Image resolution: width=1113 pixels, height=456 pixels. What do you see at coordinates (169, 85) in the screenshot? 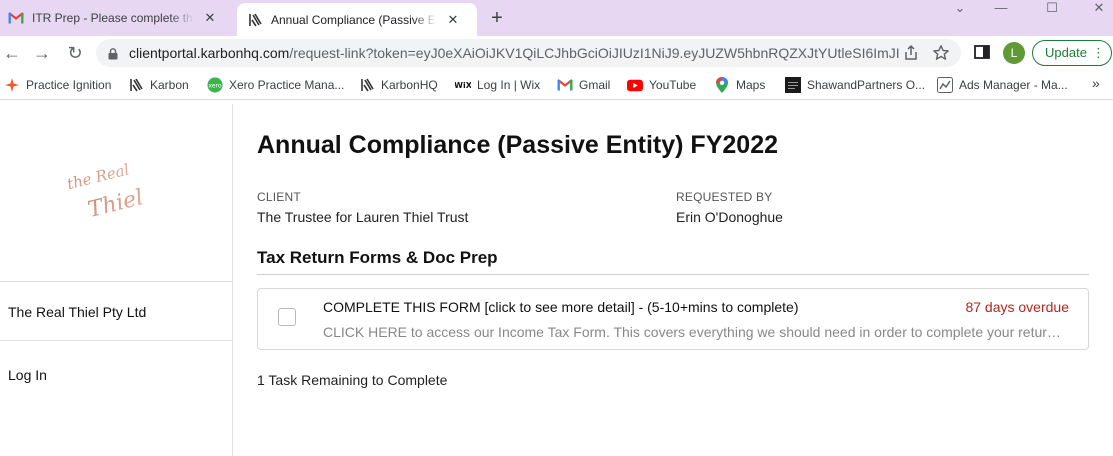
I see `bookmark-label: Karbon` at bounding box center [169, 85].